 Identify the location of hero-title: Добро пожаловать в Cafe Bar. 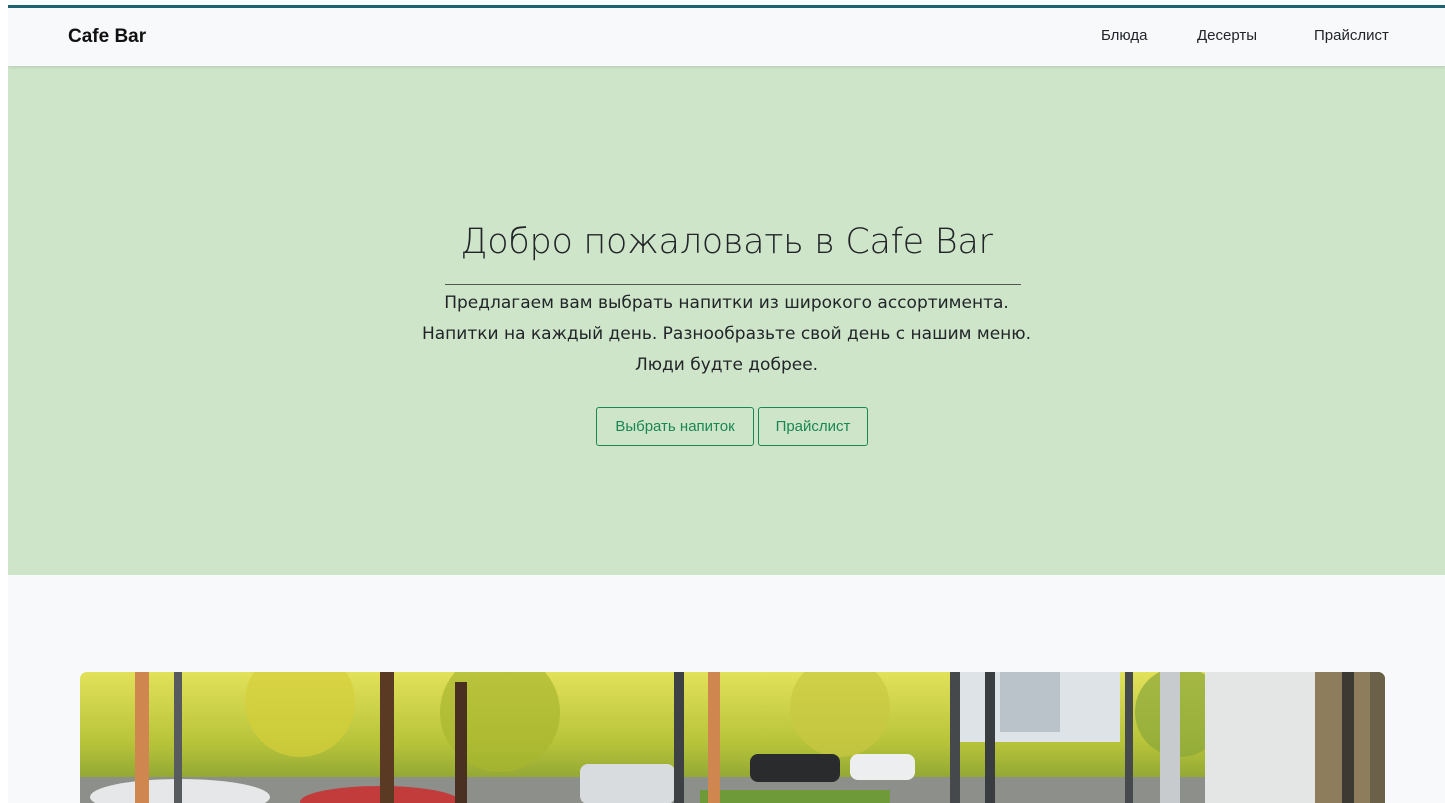
(726, 242).